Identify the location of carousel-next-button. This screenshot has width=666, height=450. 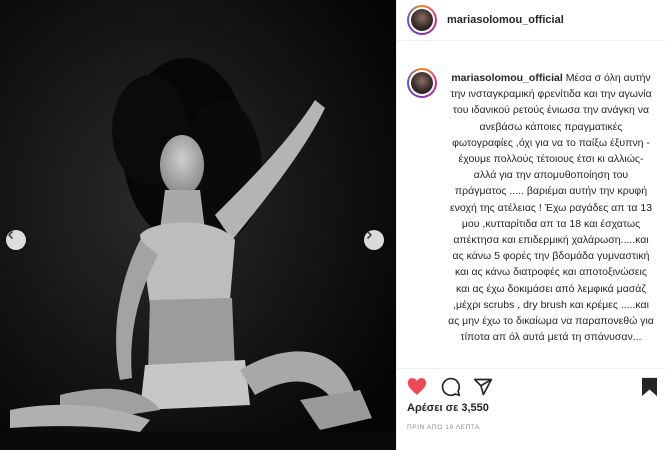
(374, 240).